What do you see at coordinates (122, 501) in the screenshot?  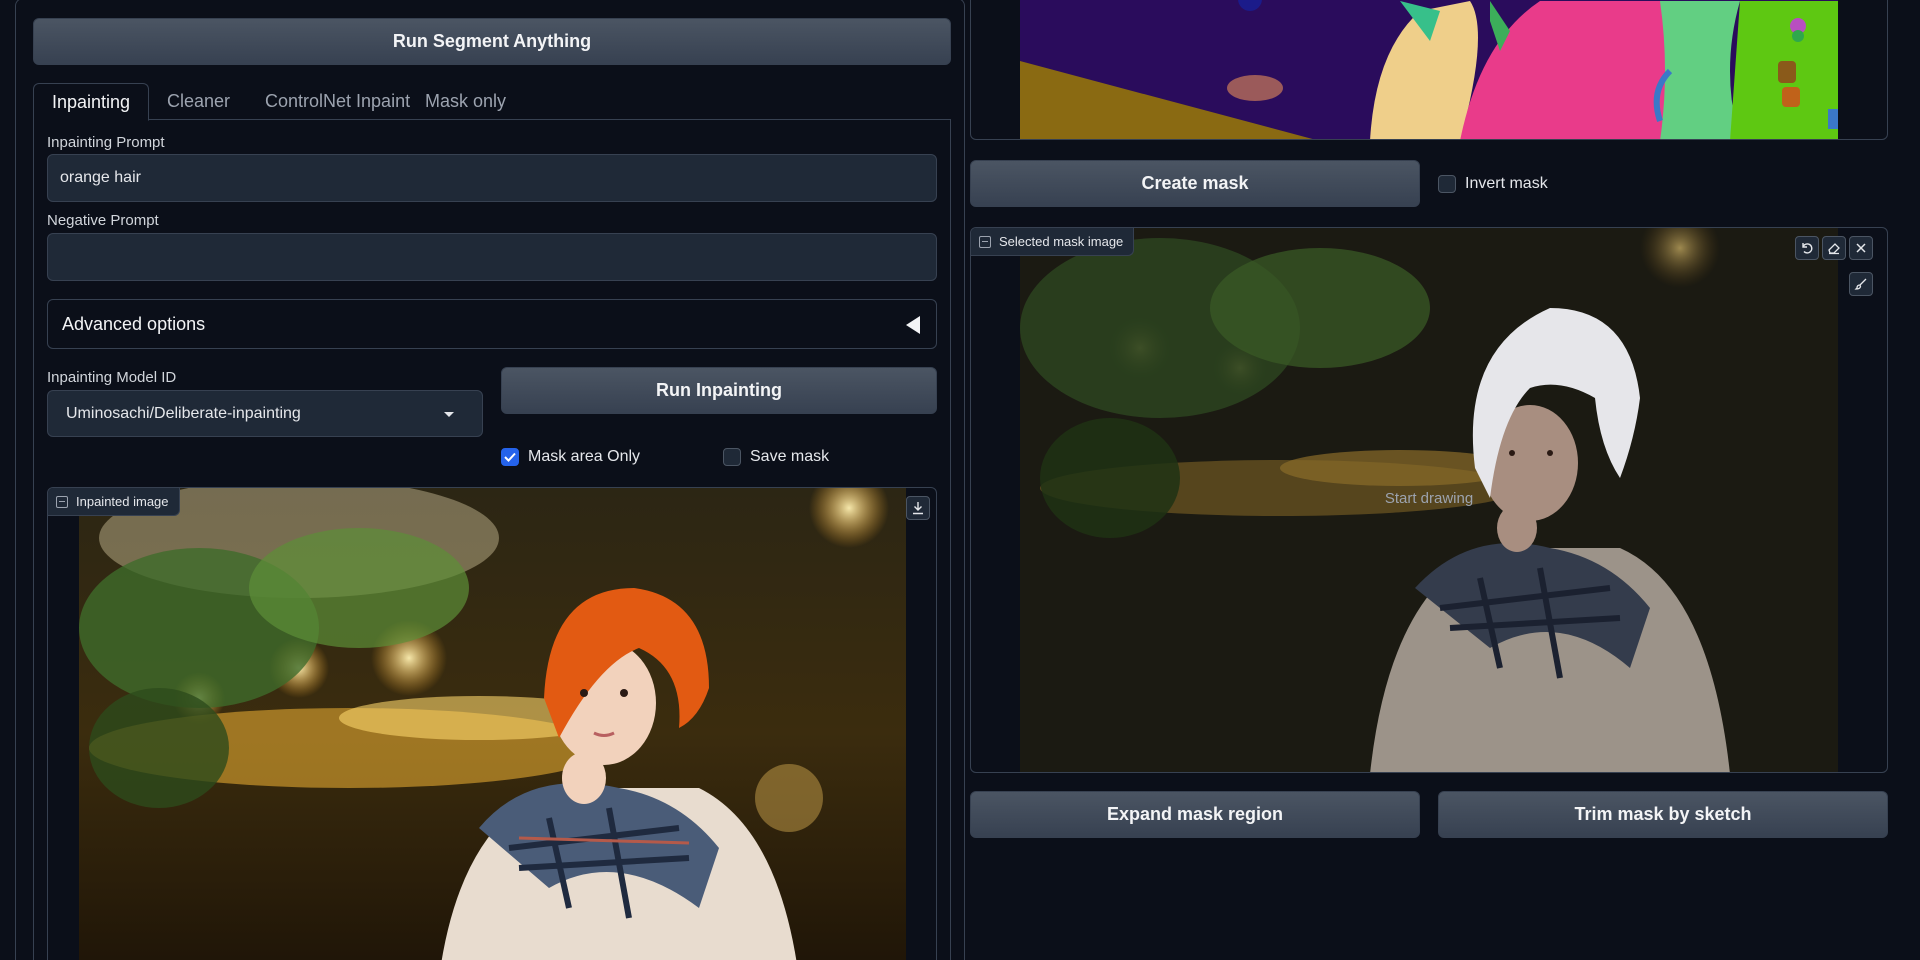 I see `inpainted-image-label: Inpainted image` at bounding box center [122, 501].